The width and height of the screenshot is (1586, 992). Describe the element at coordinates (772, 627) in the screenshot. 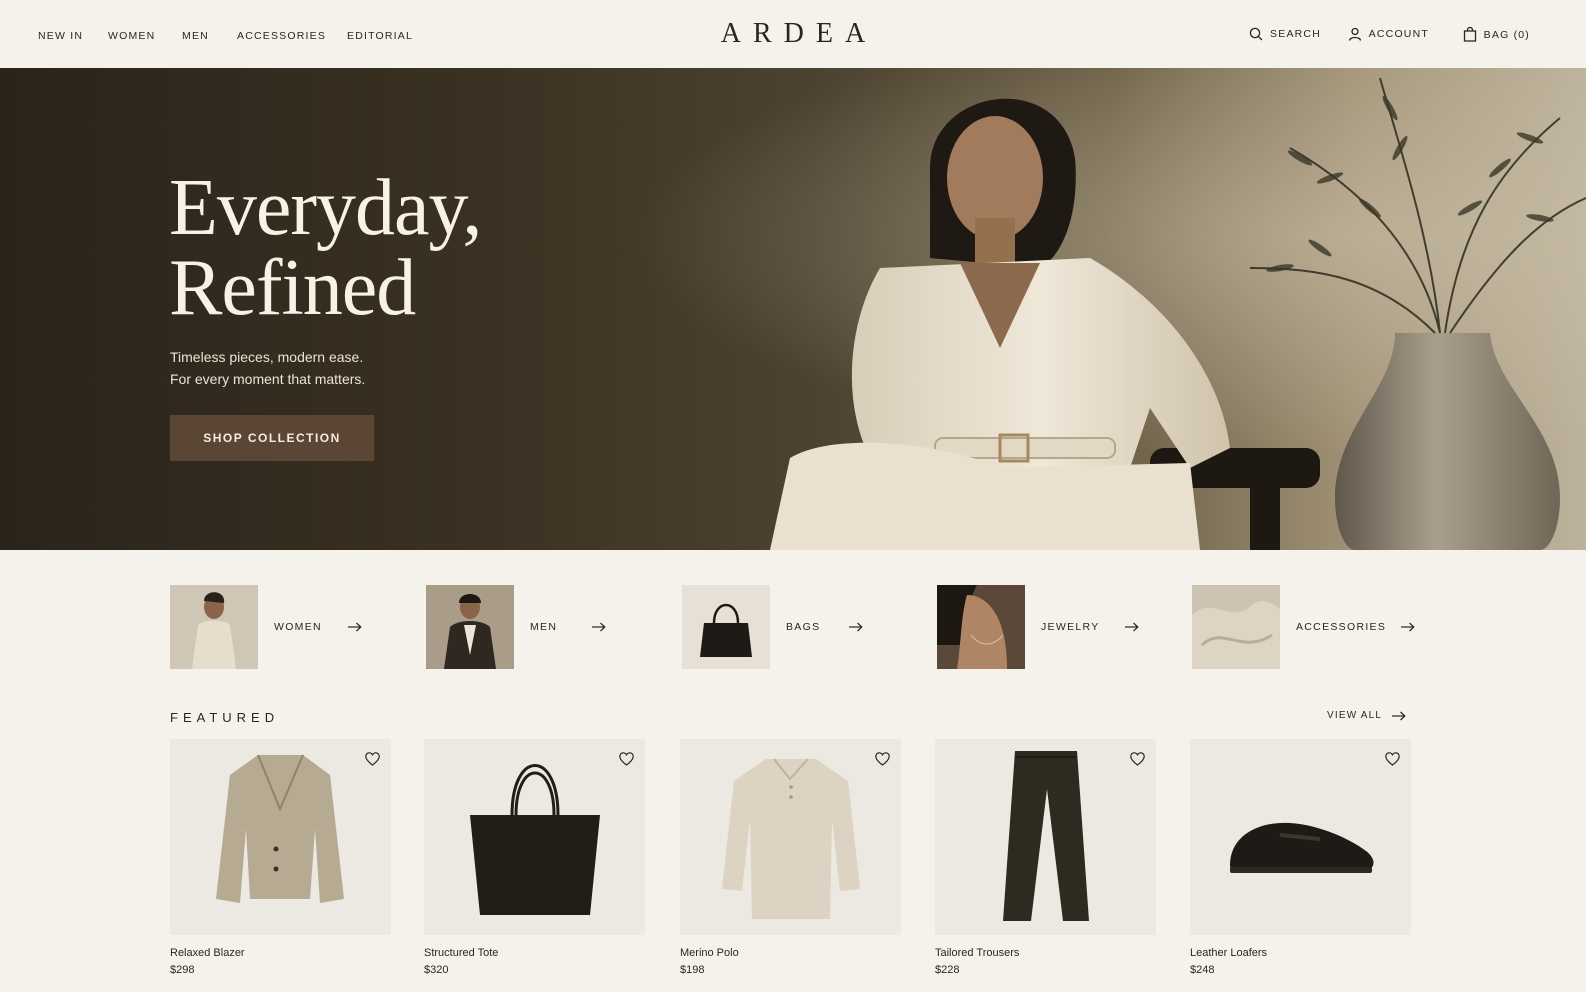

I see `category-bags: BAGS` at that location.